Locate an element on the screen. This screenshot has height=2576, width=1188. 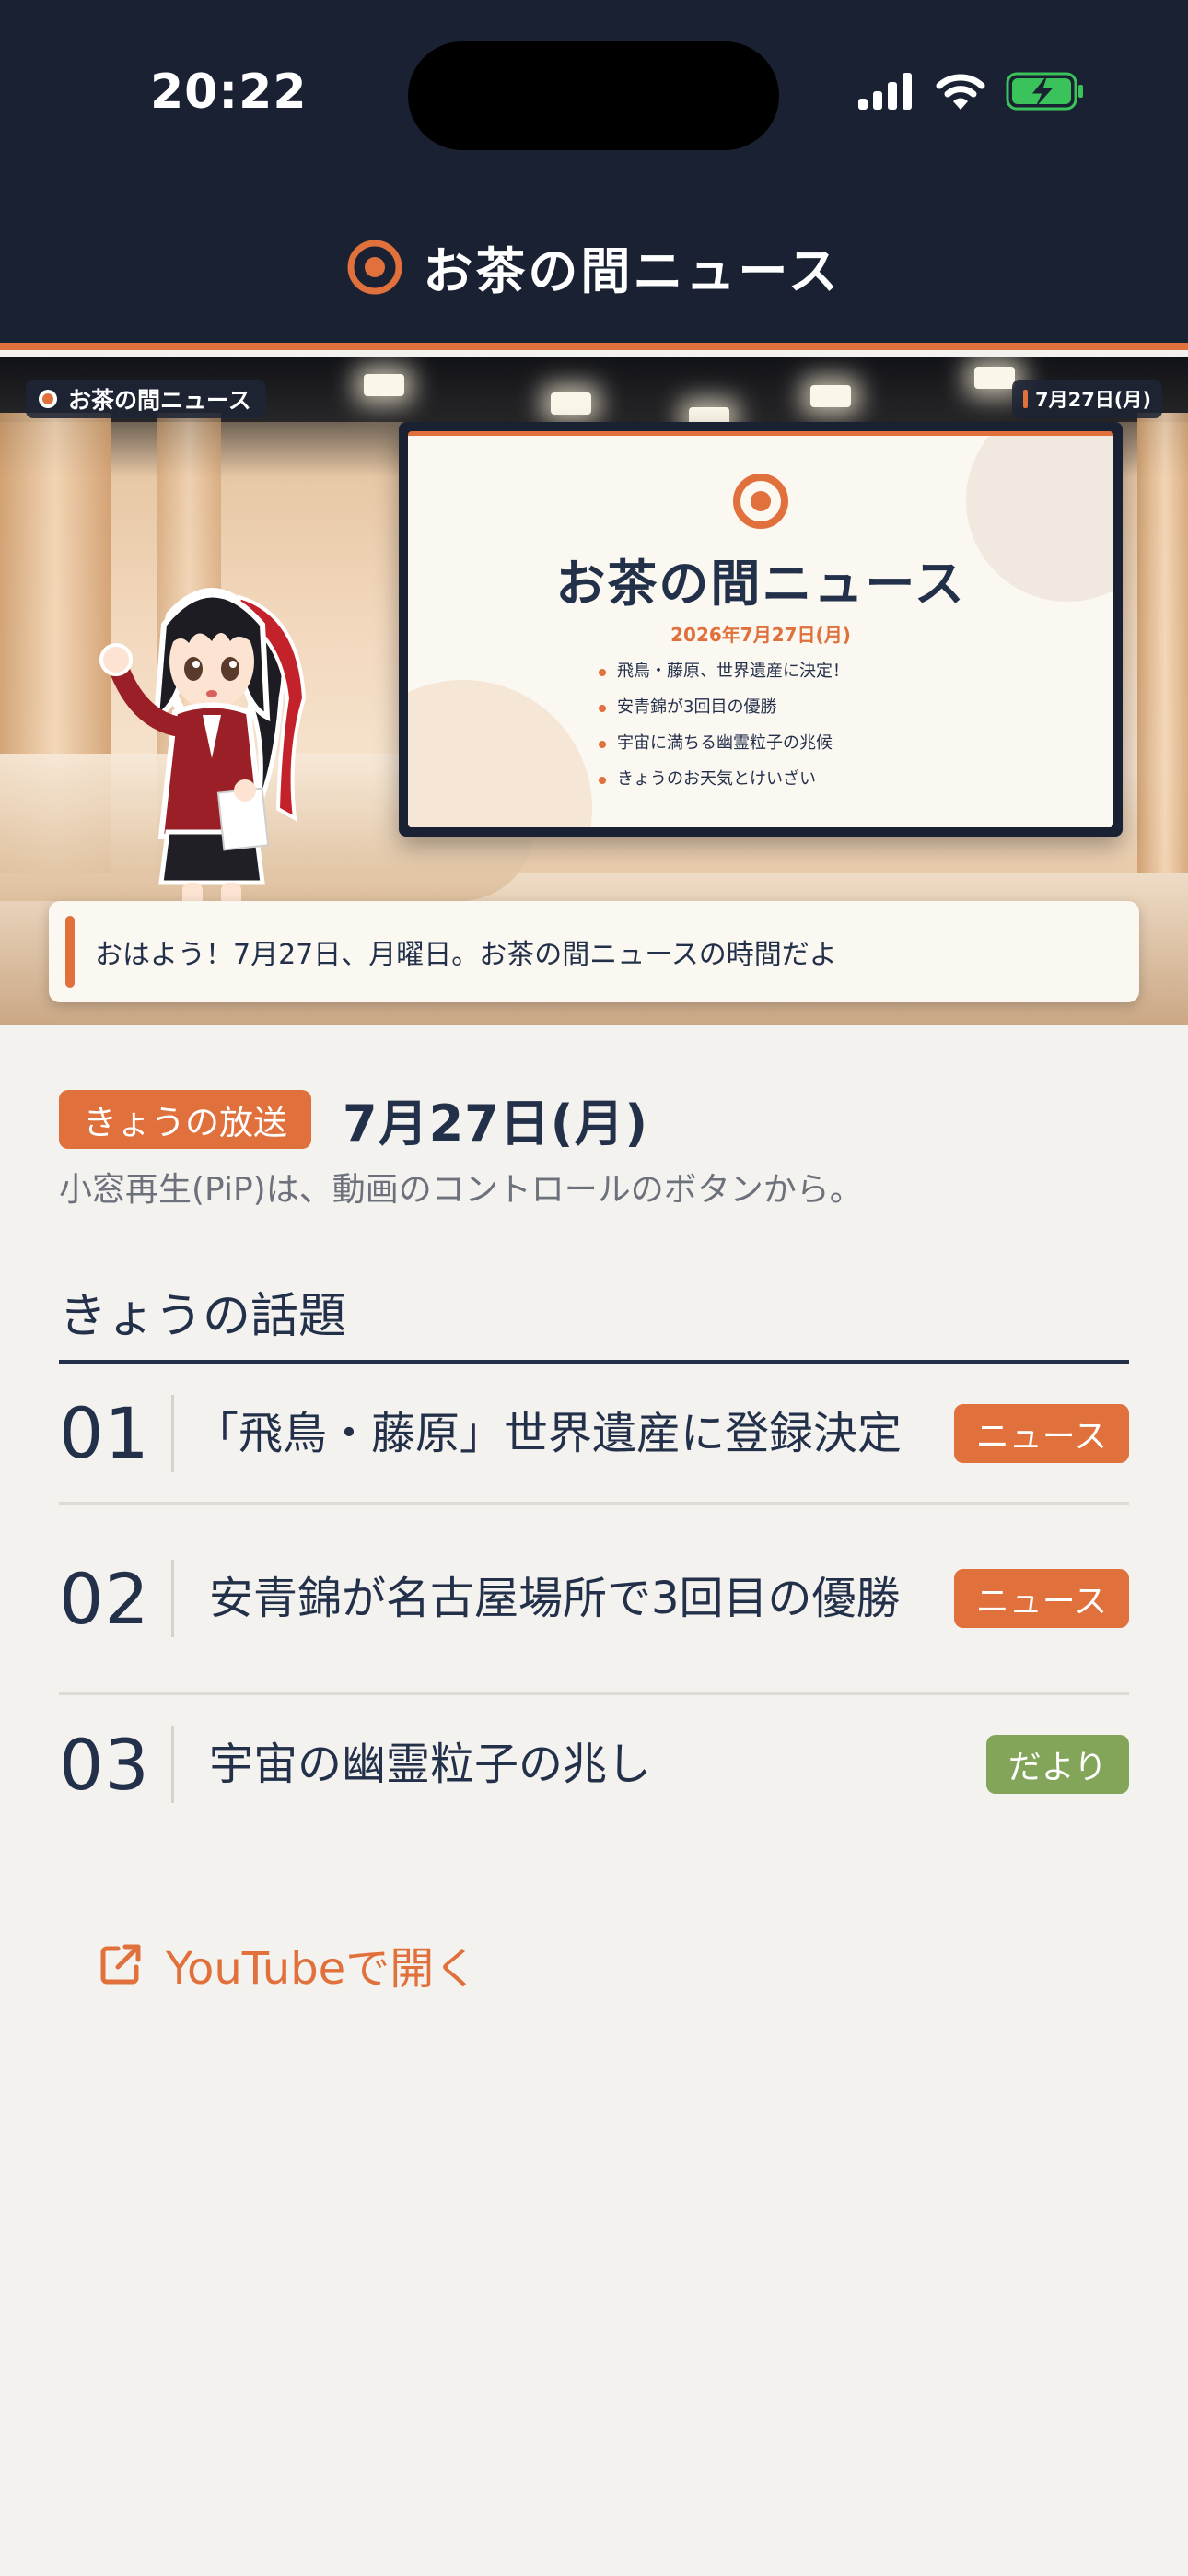
topic-number: 01 is located at coordinates (105, 1433).